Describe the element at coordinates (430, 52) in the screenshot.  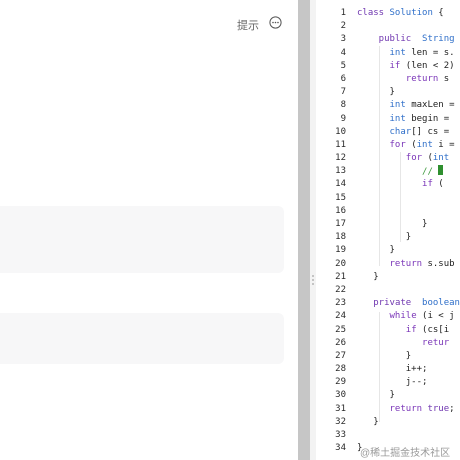
I see `code-token: len = s.` at that location.